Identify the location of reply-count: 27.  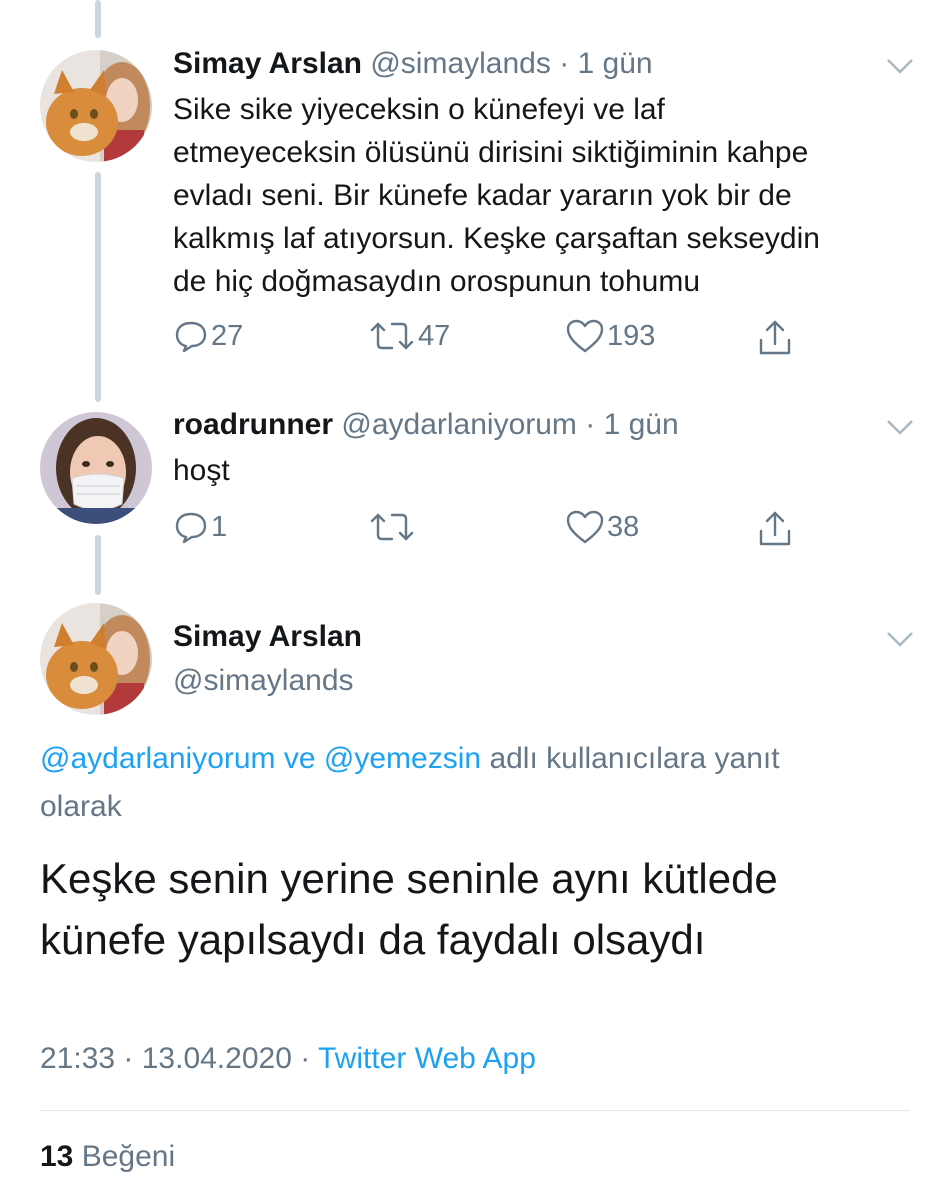
(227, 335).